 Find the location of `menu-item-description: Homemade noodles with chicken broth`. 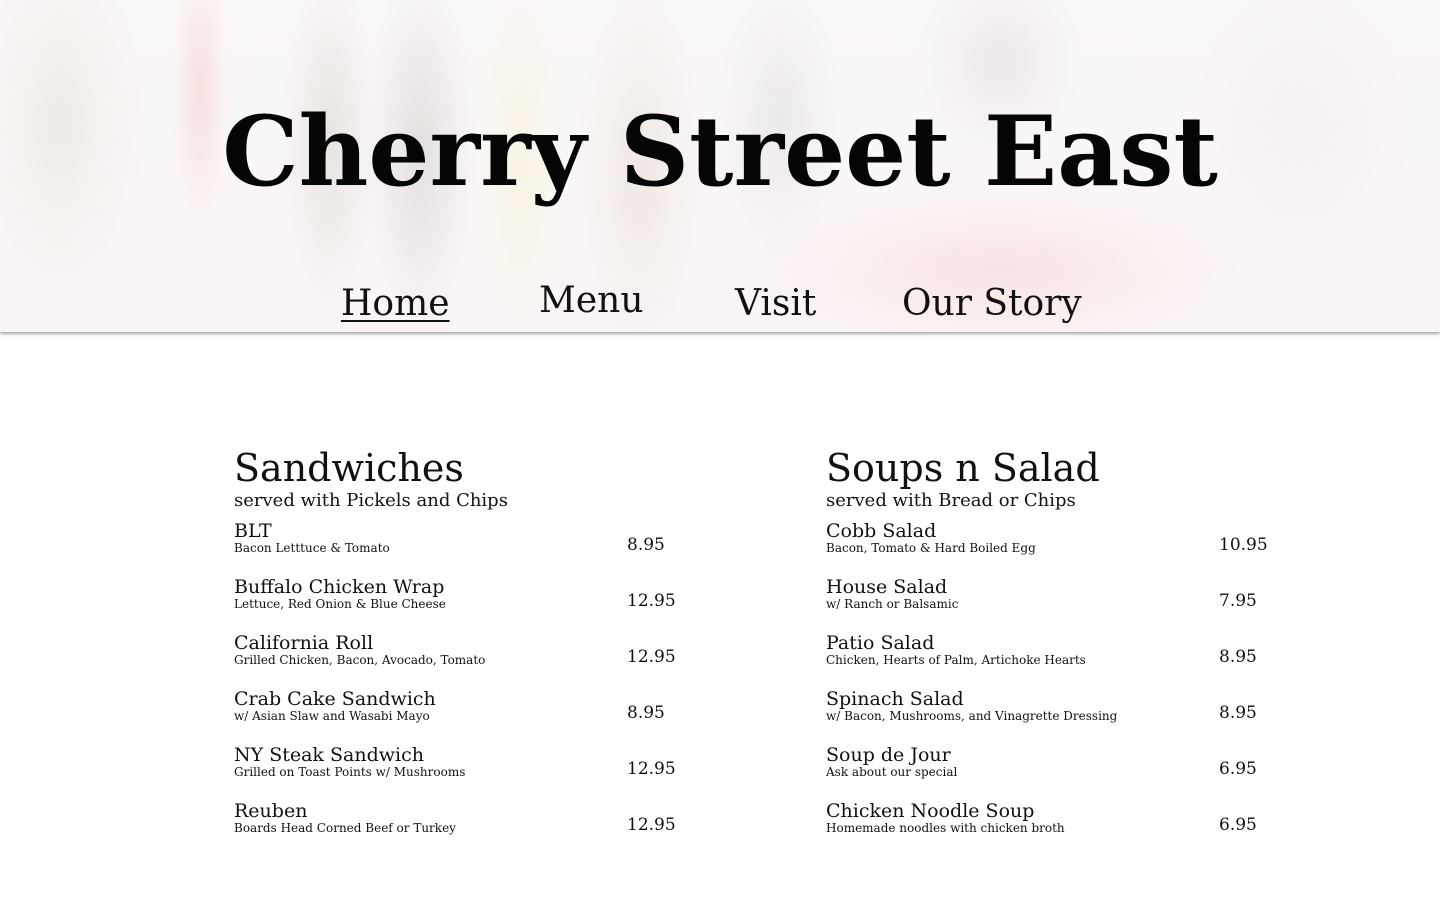

menu-item-description: Homemade noodles with chicken broth is located at coordinates (945, 828).